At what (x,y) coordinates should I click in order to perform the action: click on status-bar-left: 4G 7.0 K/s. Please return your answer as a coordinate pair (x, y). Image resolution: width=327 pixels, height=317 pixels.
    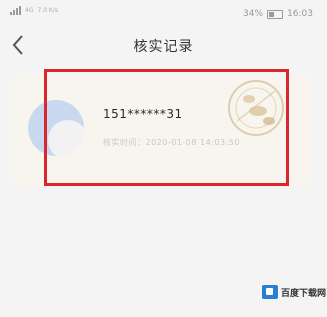
    Looking at the image, I should click on (34, 10).